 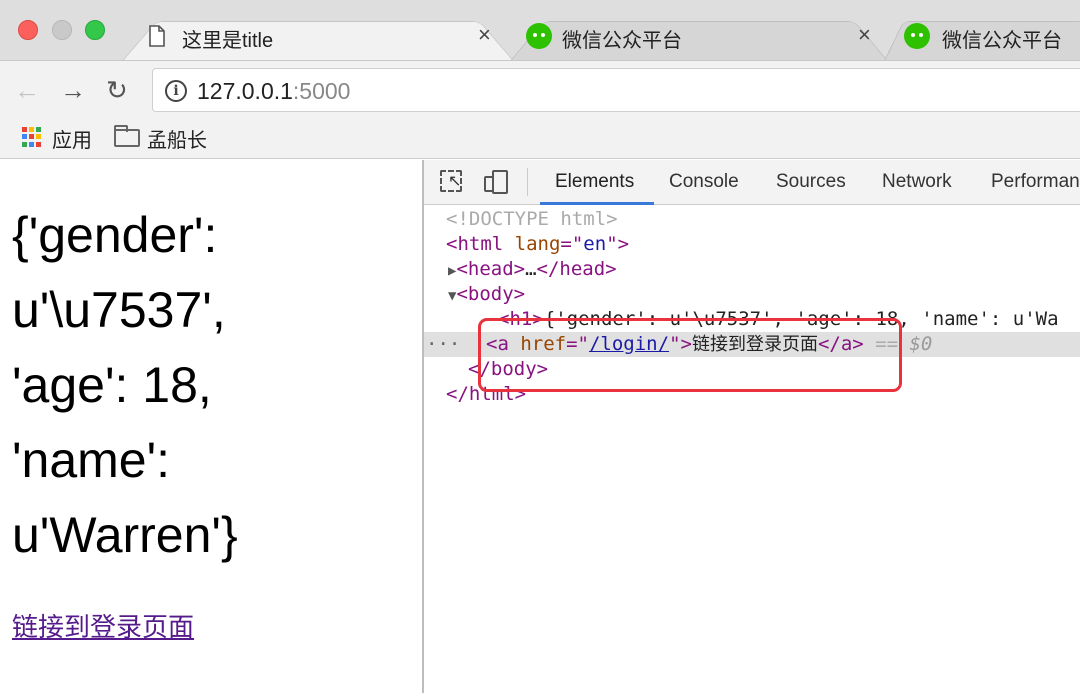 What do you see at coordinates (917, 182) in the screenshot?
I see `tab-network: Network` at bounding box center [917, 182].